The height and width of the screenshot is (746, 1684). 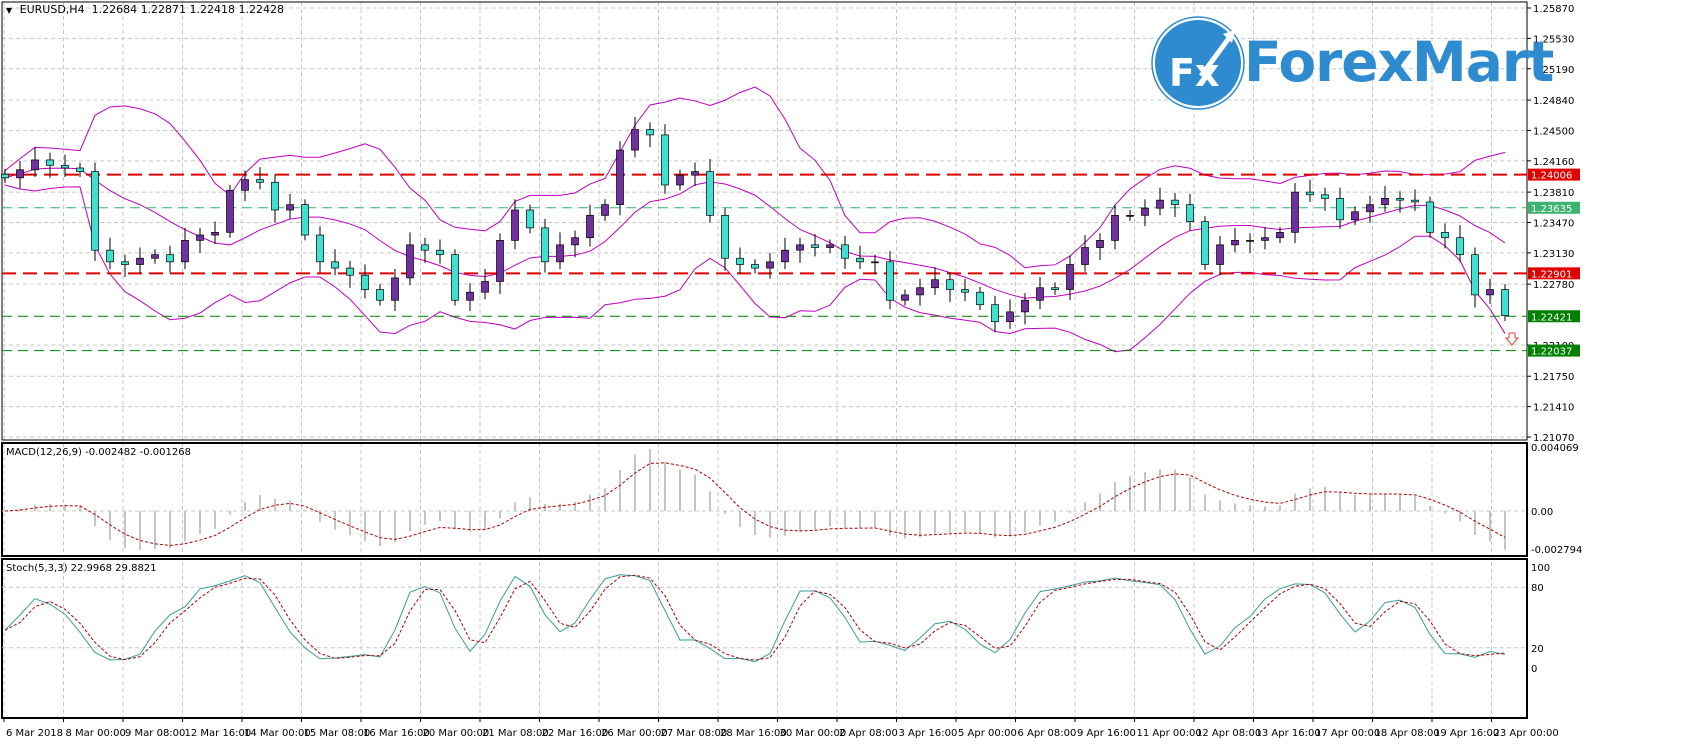 I want to click on down-arrow-icon, so click(x=1512, y=339).